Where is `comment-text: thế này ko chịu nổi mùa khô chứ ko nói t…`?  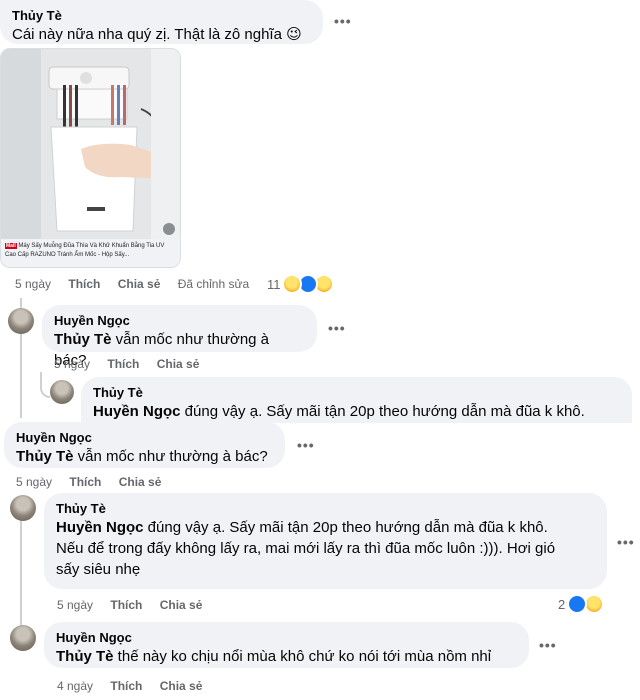
comment-text: thế này ko chịu nổi mùa khô chứ ko nói t… is located at coordinates (302, 656).